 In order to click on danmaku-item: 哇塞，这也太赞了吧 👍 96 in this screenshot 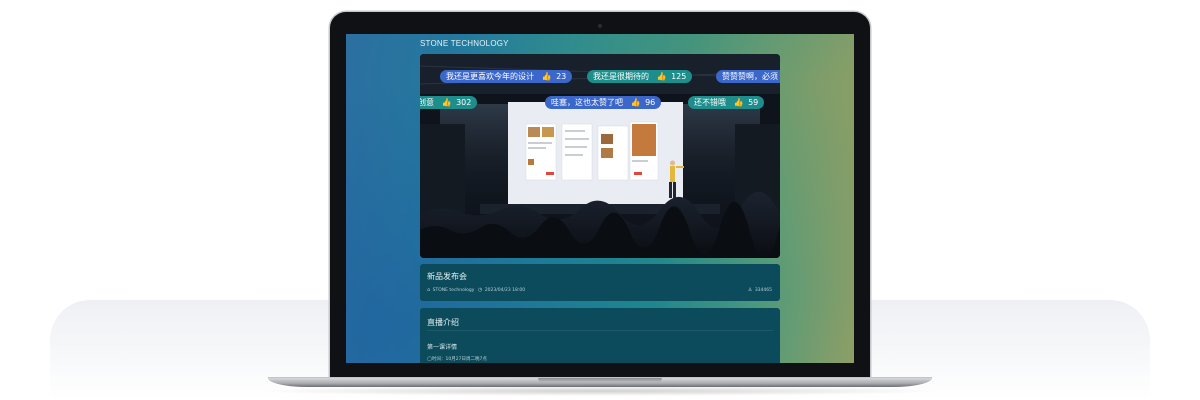, I will do `click(603, 102)`.